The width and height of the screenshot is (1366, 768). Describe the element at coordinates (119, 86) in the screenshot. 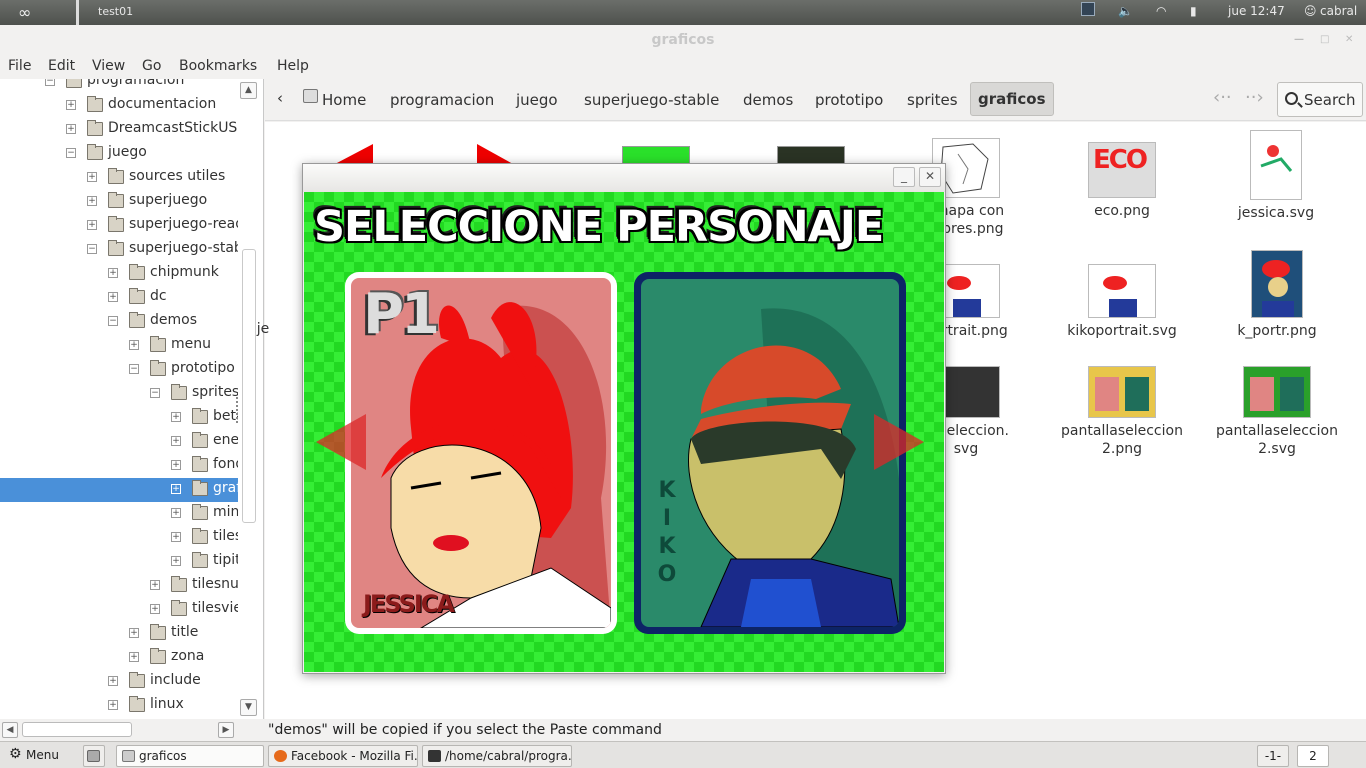

I see `sidebar-item: − programacion` at that location.